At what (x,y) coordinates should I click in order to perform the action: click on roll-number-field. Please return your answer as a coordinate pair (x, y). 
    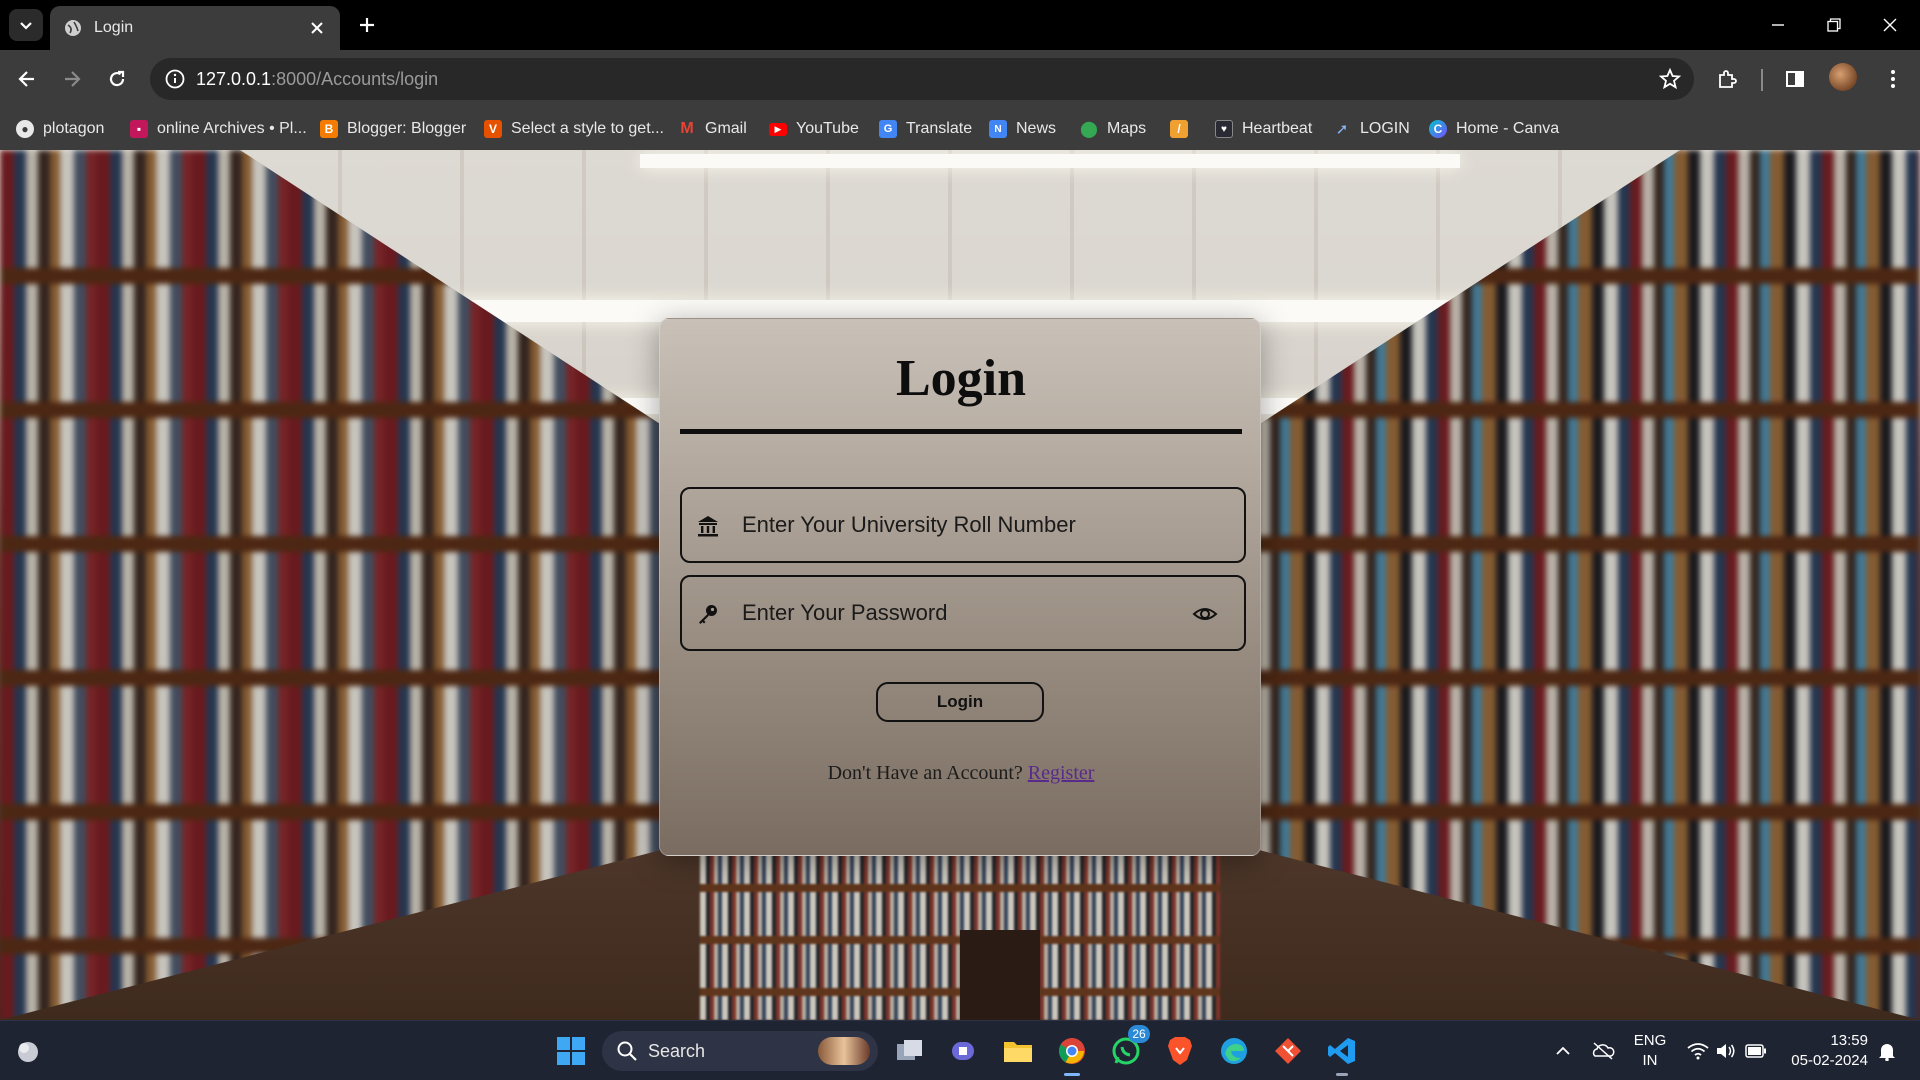
    Looking at the image, I should click on (963, 525).